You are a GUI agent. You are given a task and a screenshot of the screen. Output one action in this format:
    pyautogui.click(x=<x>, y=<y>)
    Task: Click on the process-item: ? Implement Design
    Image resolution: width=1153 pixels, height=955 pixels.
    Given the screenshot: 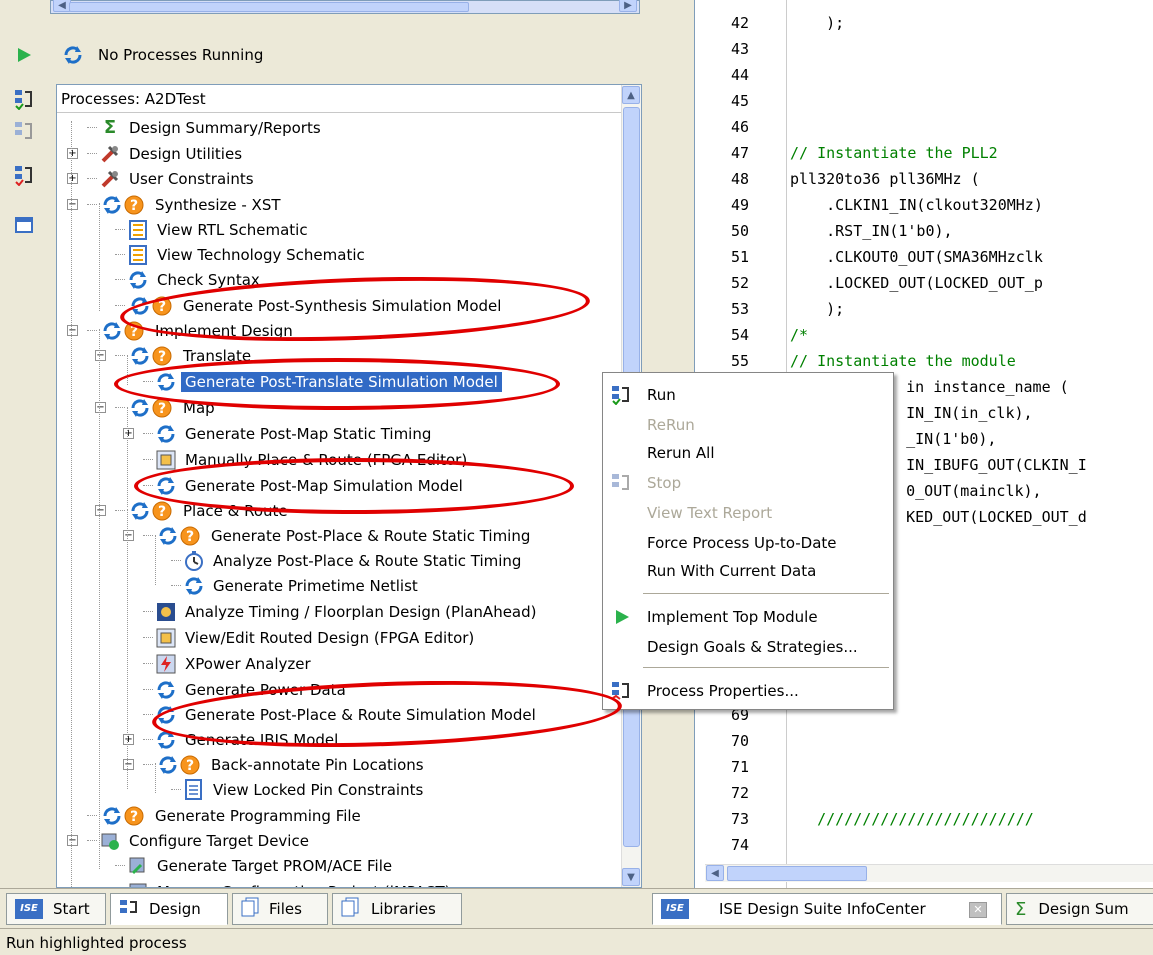 What is the action you would take?
    pyautogui.click(x=192, y=330)
    